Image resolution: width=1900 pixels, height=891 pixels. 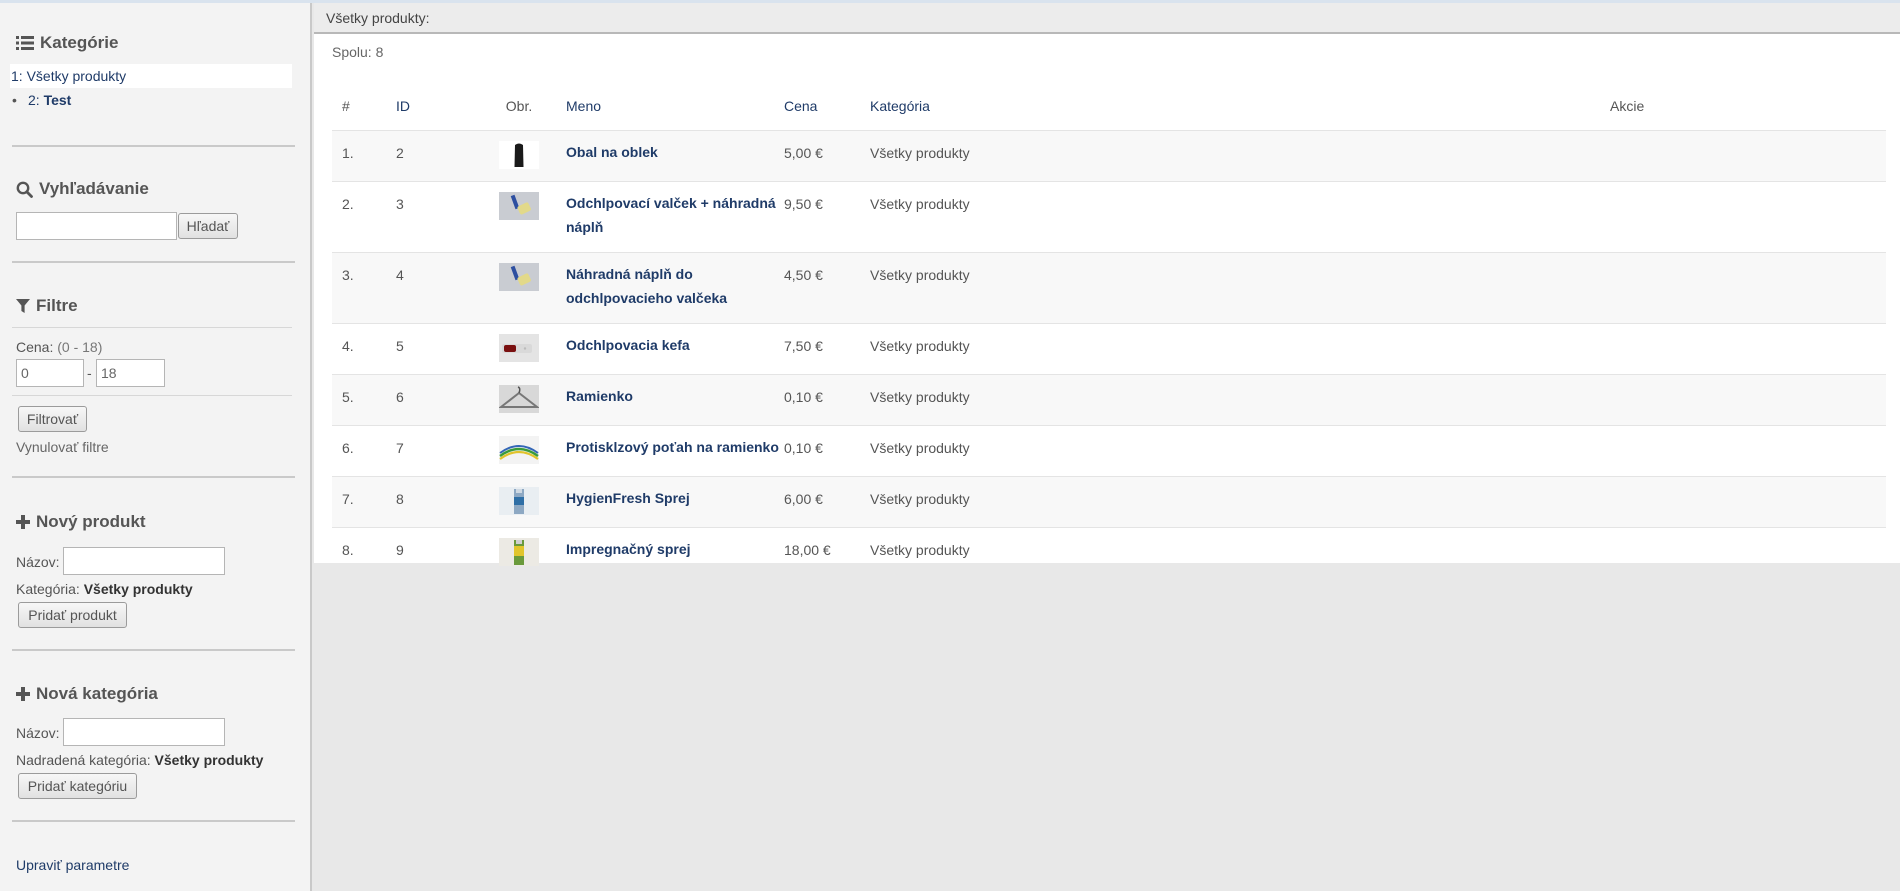 I want to click on category-name-label: Názov:, so click(x=38, y=733).